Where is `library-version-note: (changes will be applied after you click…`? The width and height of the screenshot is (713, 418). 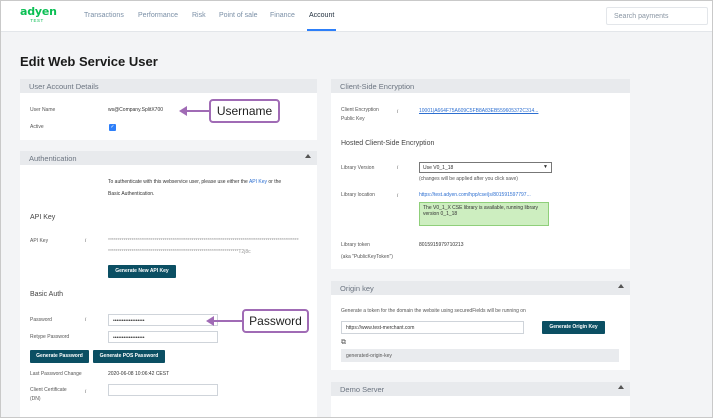 library-version-note: (changes will be applied after you click… is located at coordinates (468, 179).